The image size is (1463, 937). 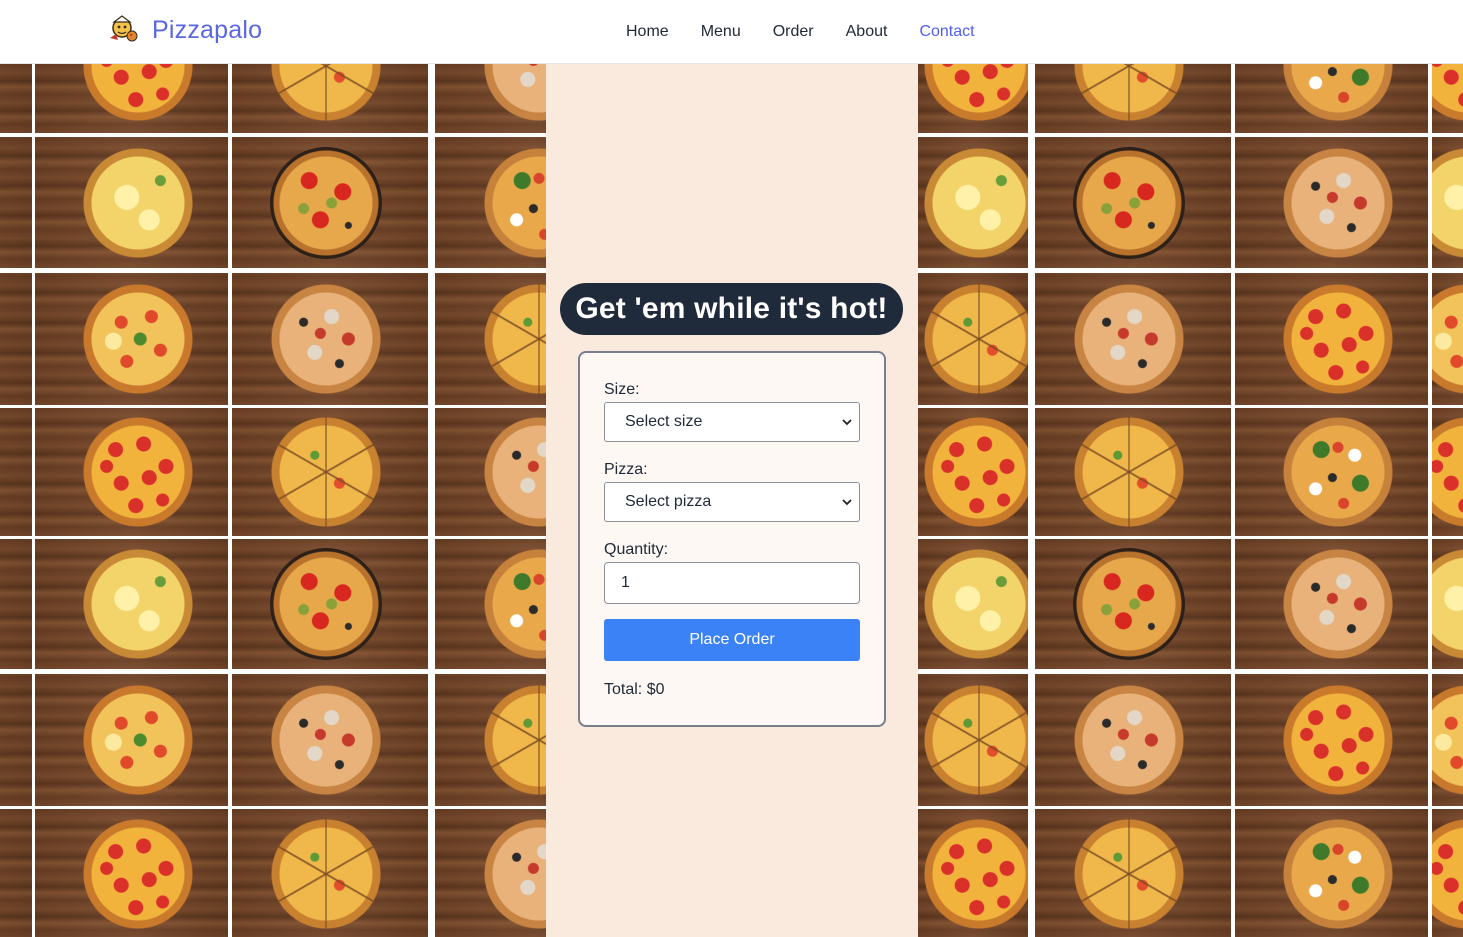 What do you see at coordinates (732, 502) in the screenshot?
I see `pizza-select: Select pizza` at bounding box center [732, 502].